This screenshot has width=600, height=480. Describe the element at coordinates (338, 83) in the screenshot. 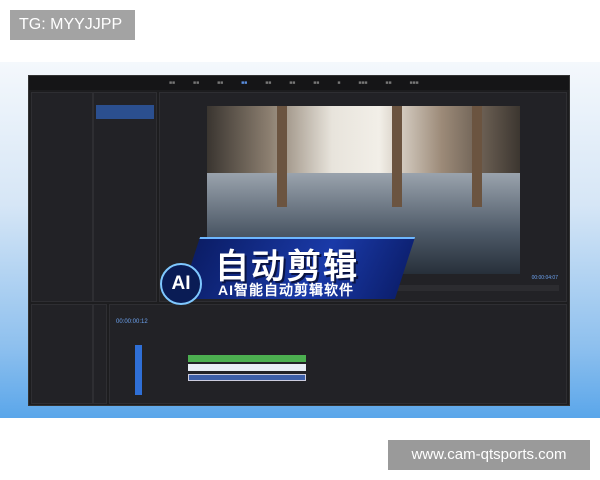

I see `workspace-tab: ■` at that location.